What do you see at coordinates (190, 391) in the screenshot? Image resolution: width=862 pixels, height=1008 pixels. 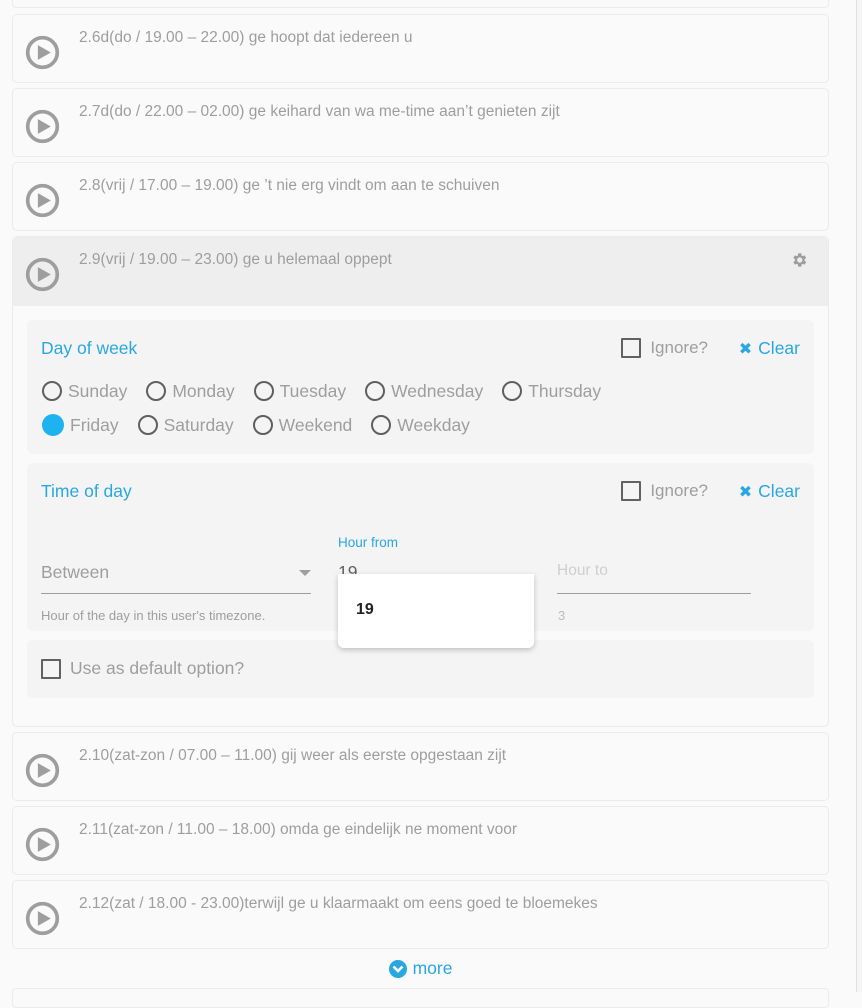 I see `radio-monday: Monday` at bounding box center [190, 391].